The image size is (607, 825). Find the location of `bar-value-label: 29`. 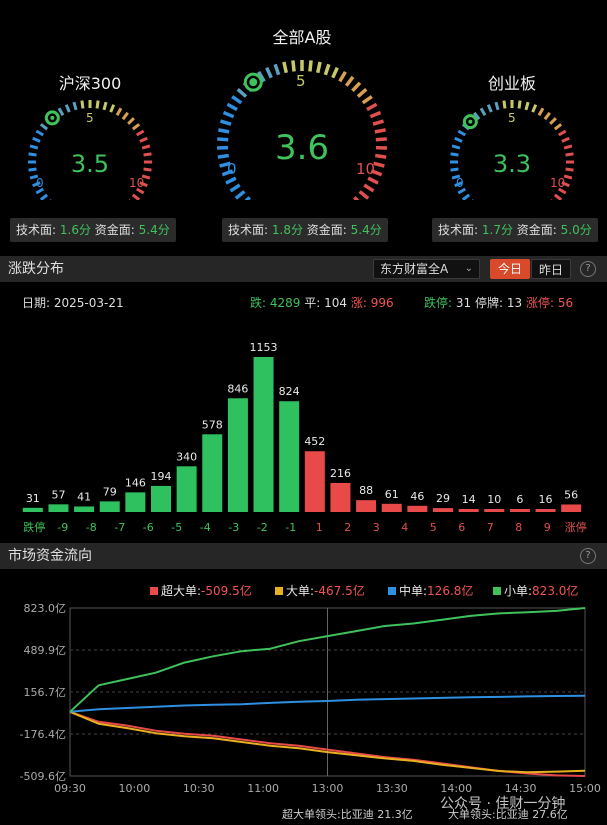

bar-value-label: 29 is located at coordinates (443, 498).